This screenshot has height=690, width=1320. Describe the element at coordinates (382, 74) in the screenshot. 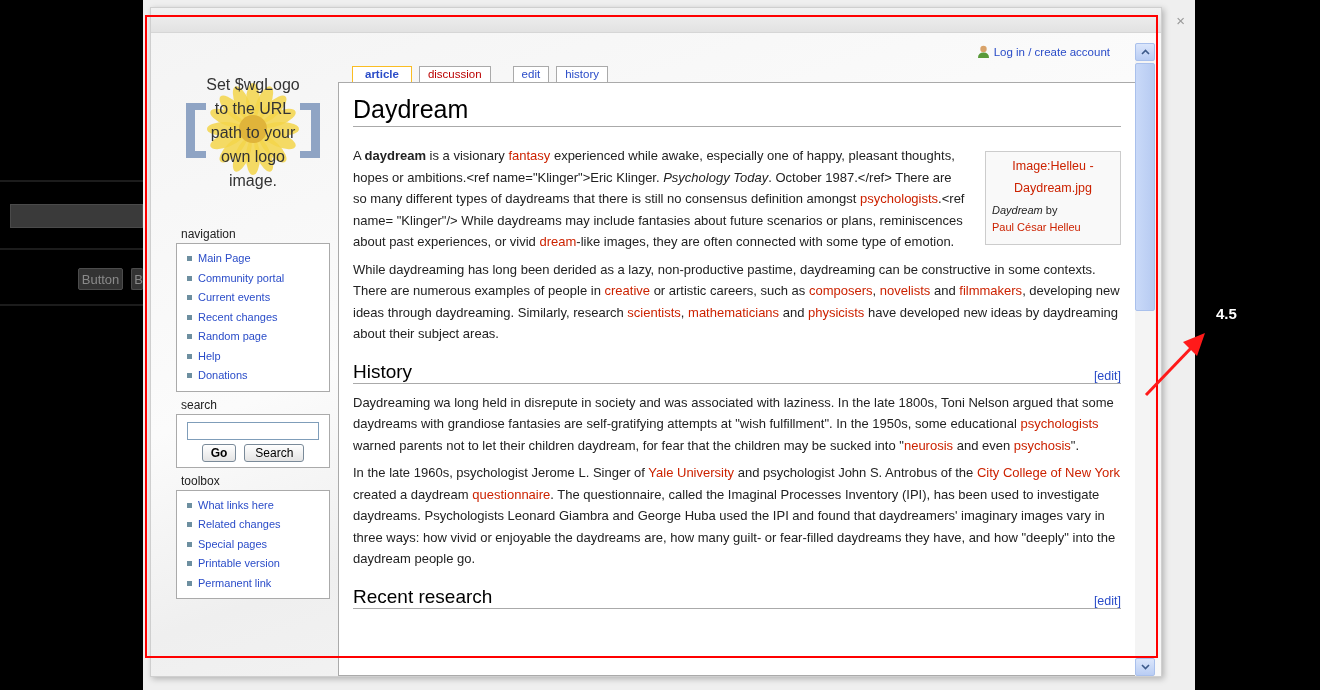

I see `page-tab: article` at that location.